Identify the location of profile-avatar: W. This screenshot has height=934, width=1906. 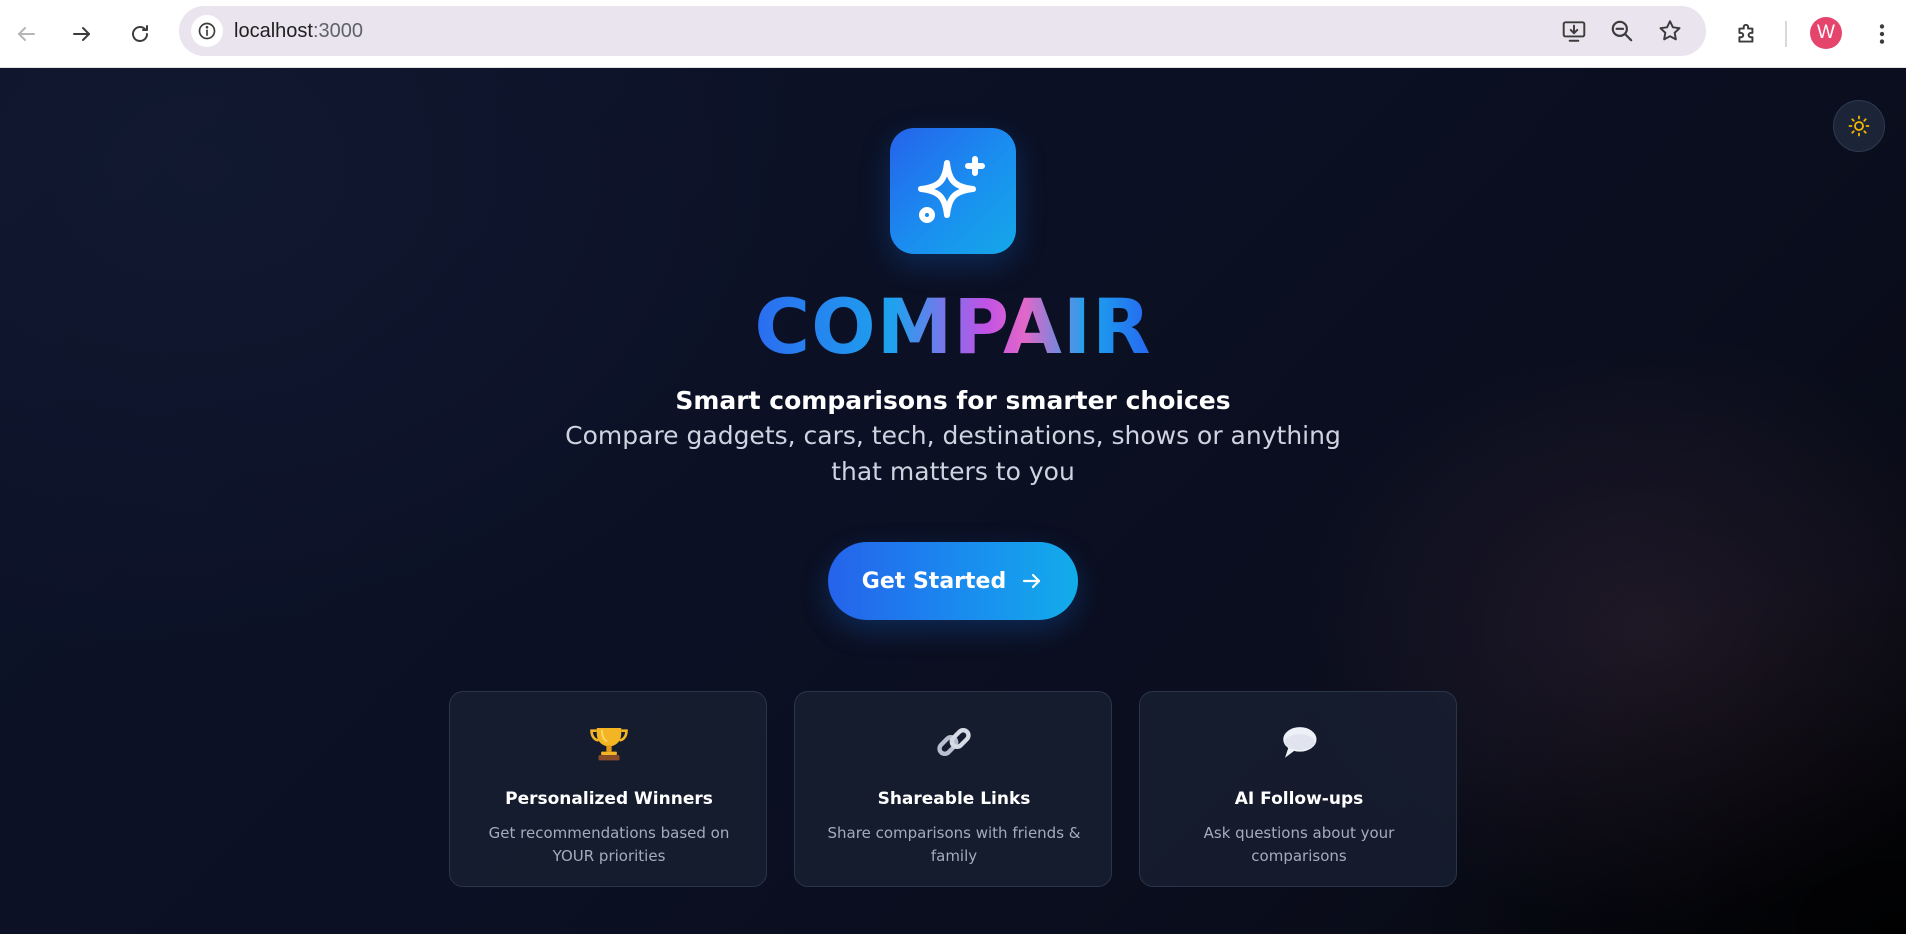
(1826, 33).